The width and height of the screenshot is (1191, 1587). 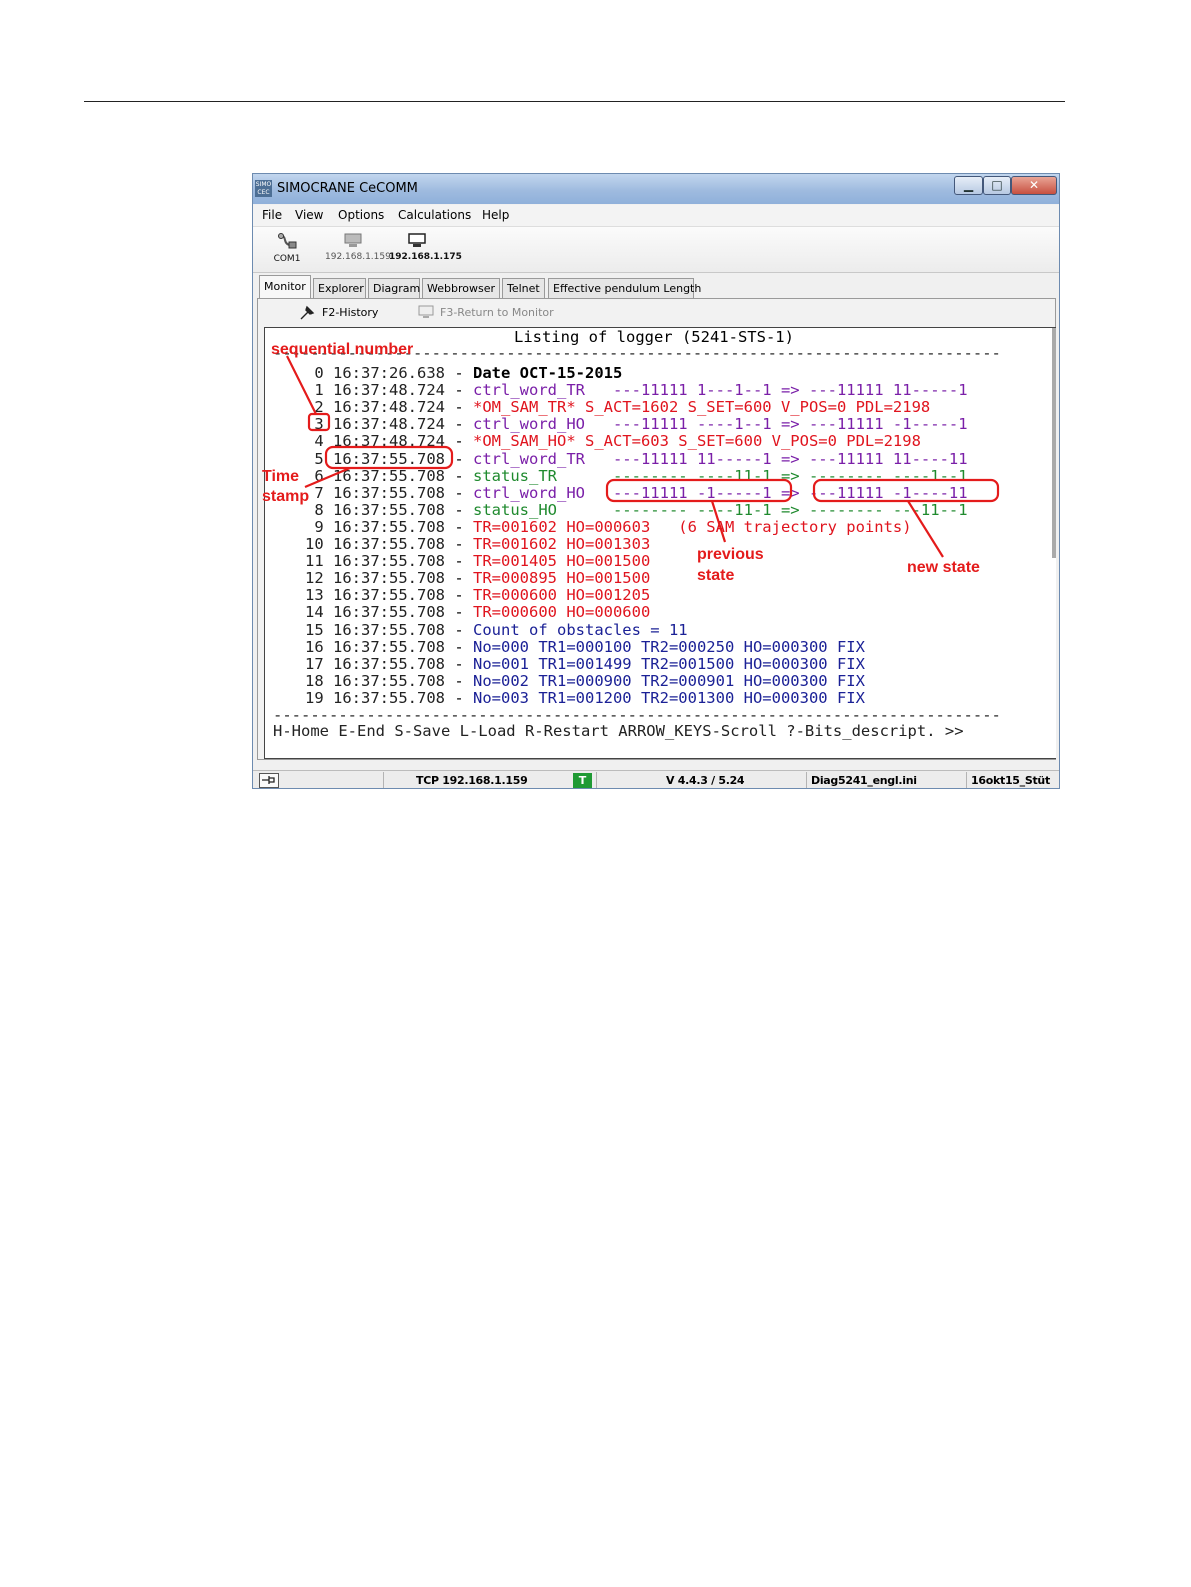 I want to click on annotation-state: state, so click(x=716, y=575).